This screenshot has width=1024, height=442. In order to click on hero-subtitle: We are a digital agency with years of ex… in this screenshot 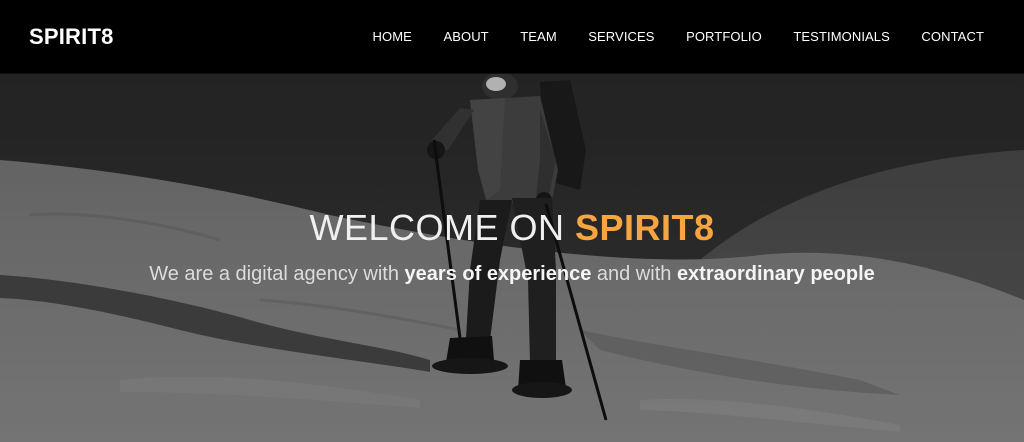, I will do `click(512, 274)`.